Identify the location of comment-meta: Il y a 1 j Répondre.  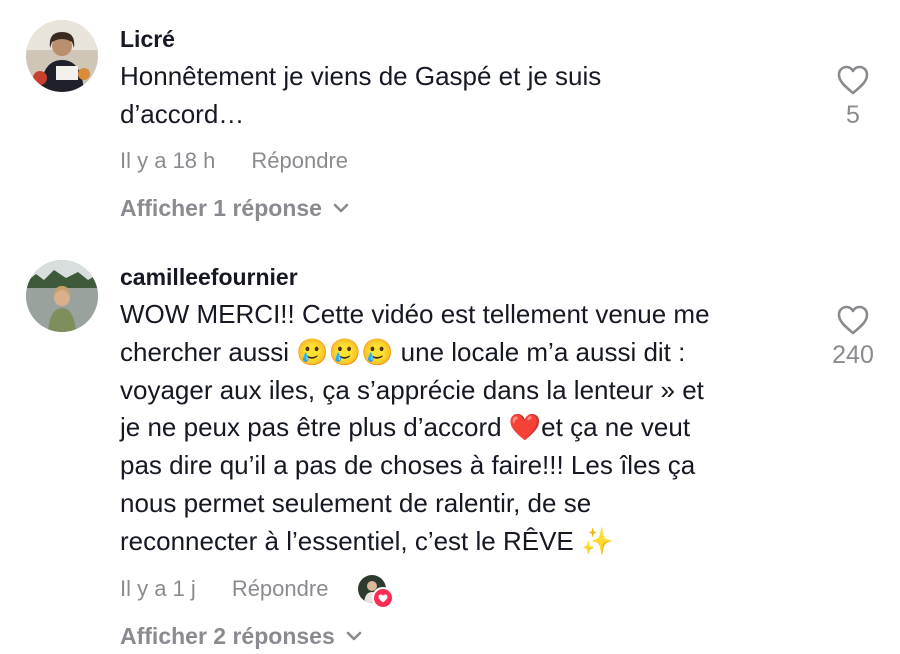
(257, 591).